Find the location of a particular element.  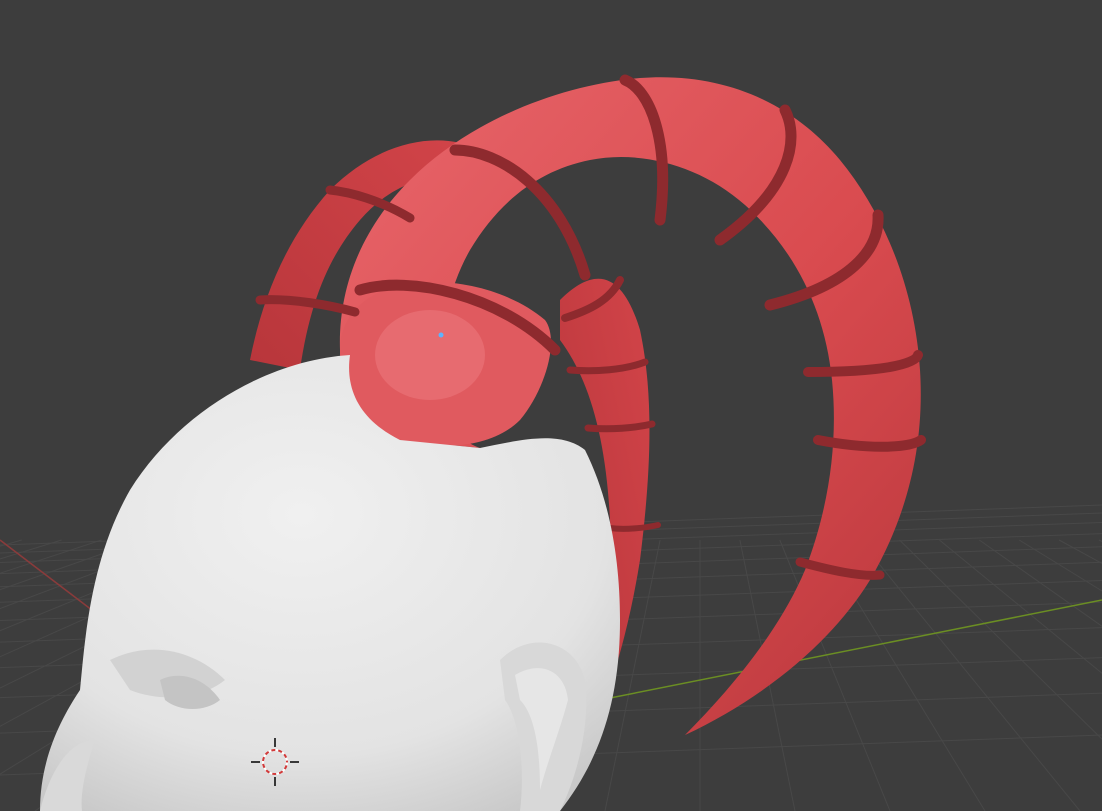

x-axis-line is located at coordinates (53, 580).